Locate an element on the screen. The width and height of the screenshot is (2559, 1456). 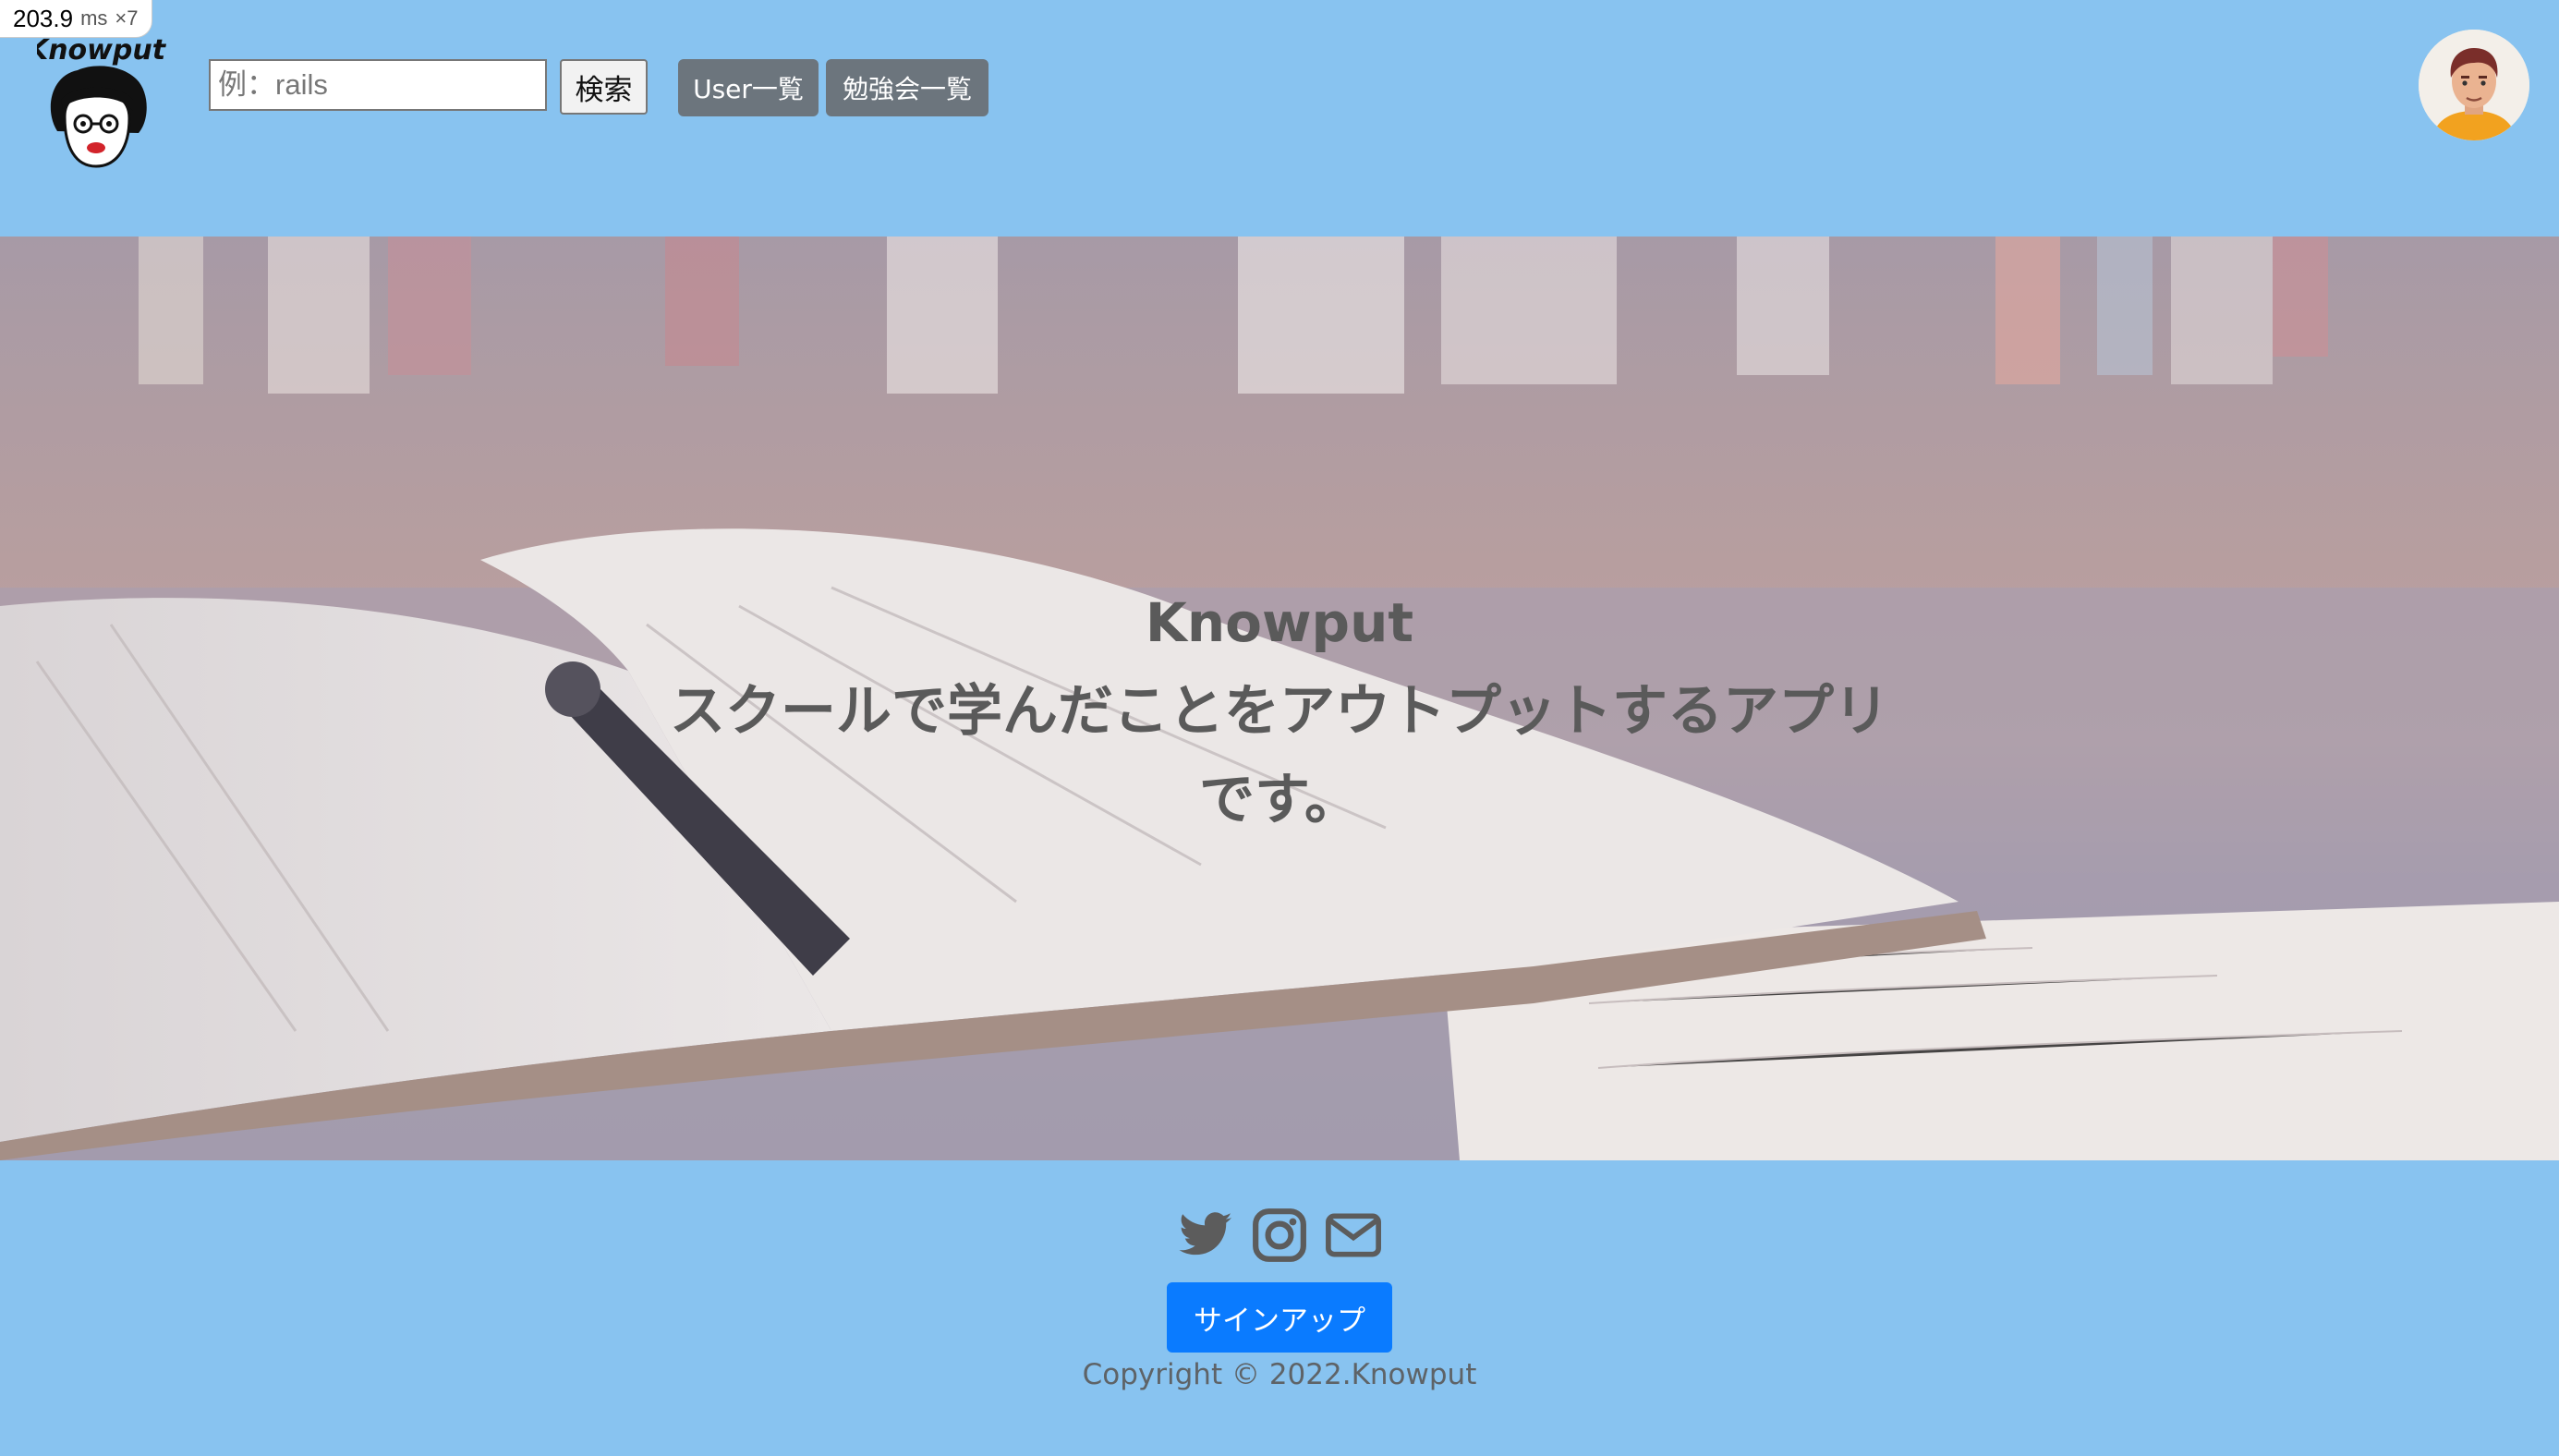
hero-subtitle: スクールで学んだことをアウトプットするアプリです。 is located at coordinates (1279, 755).